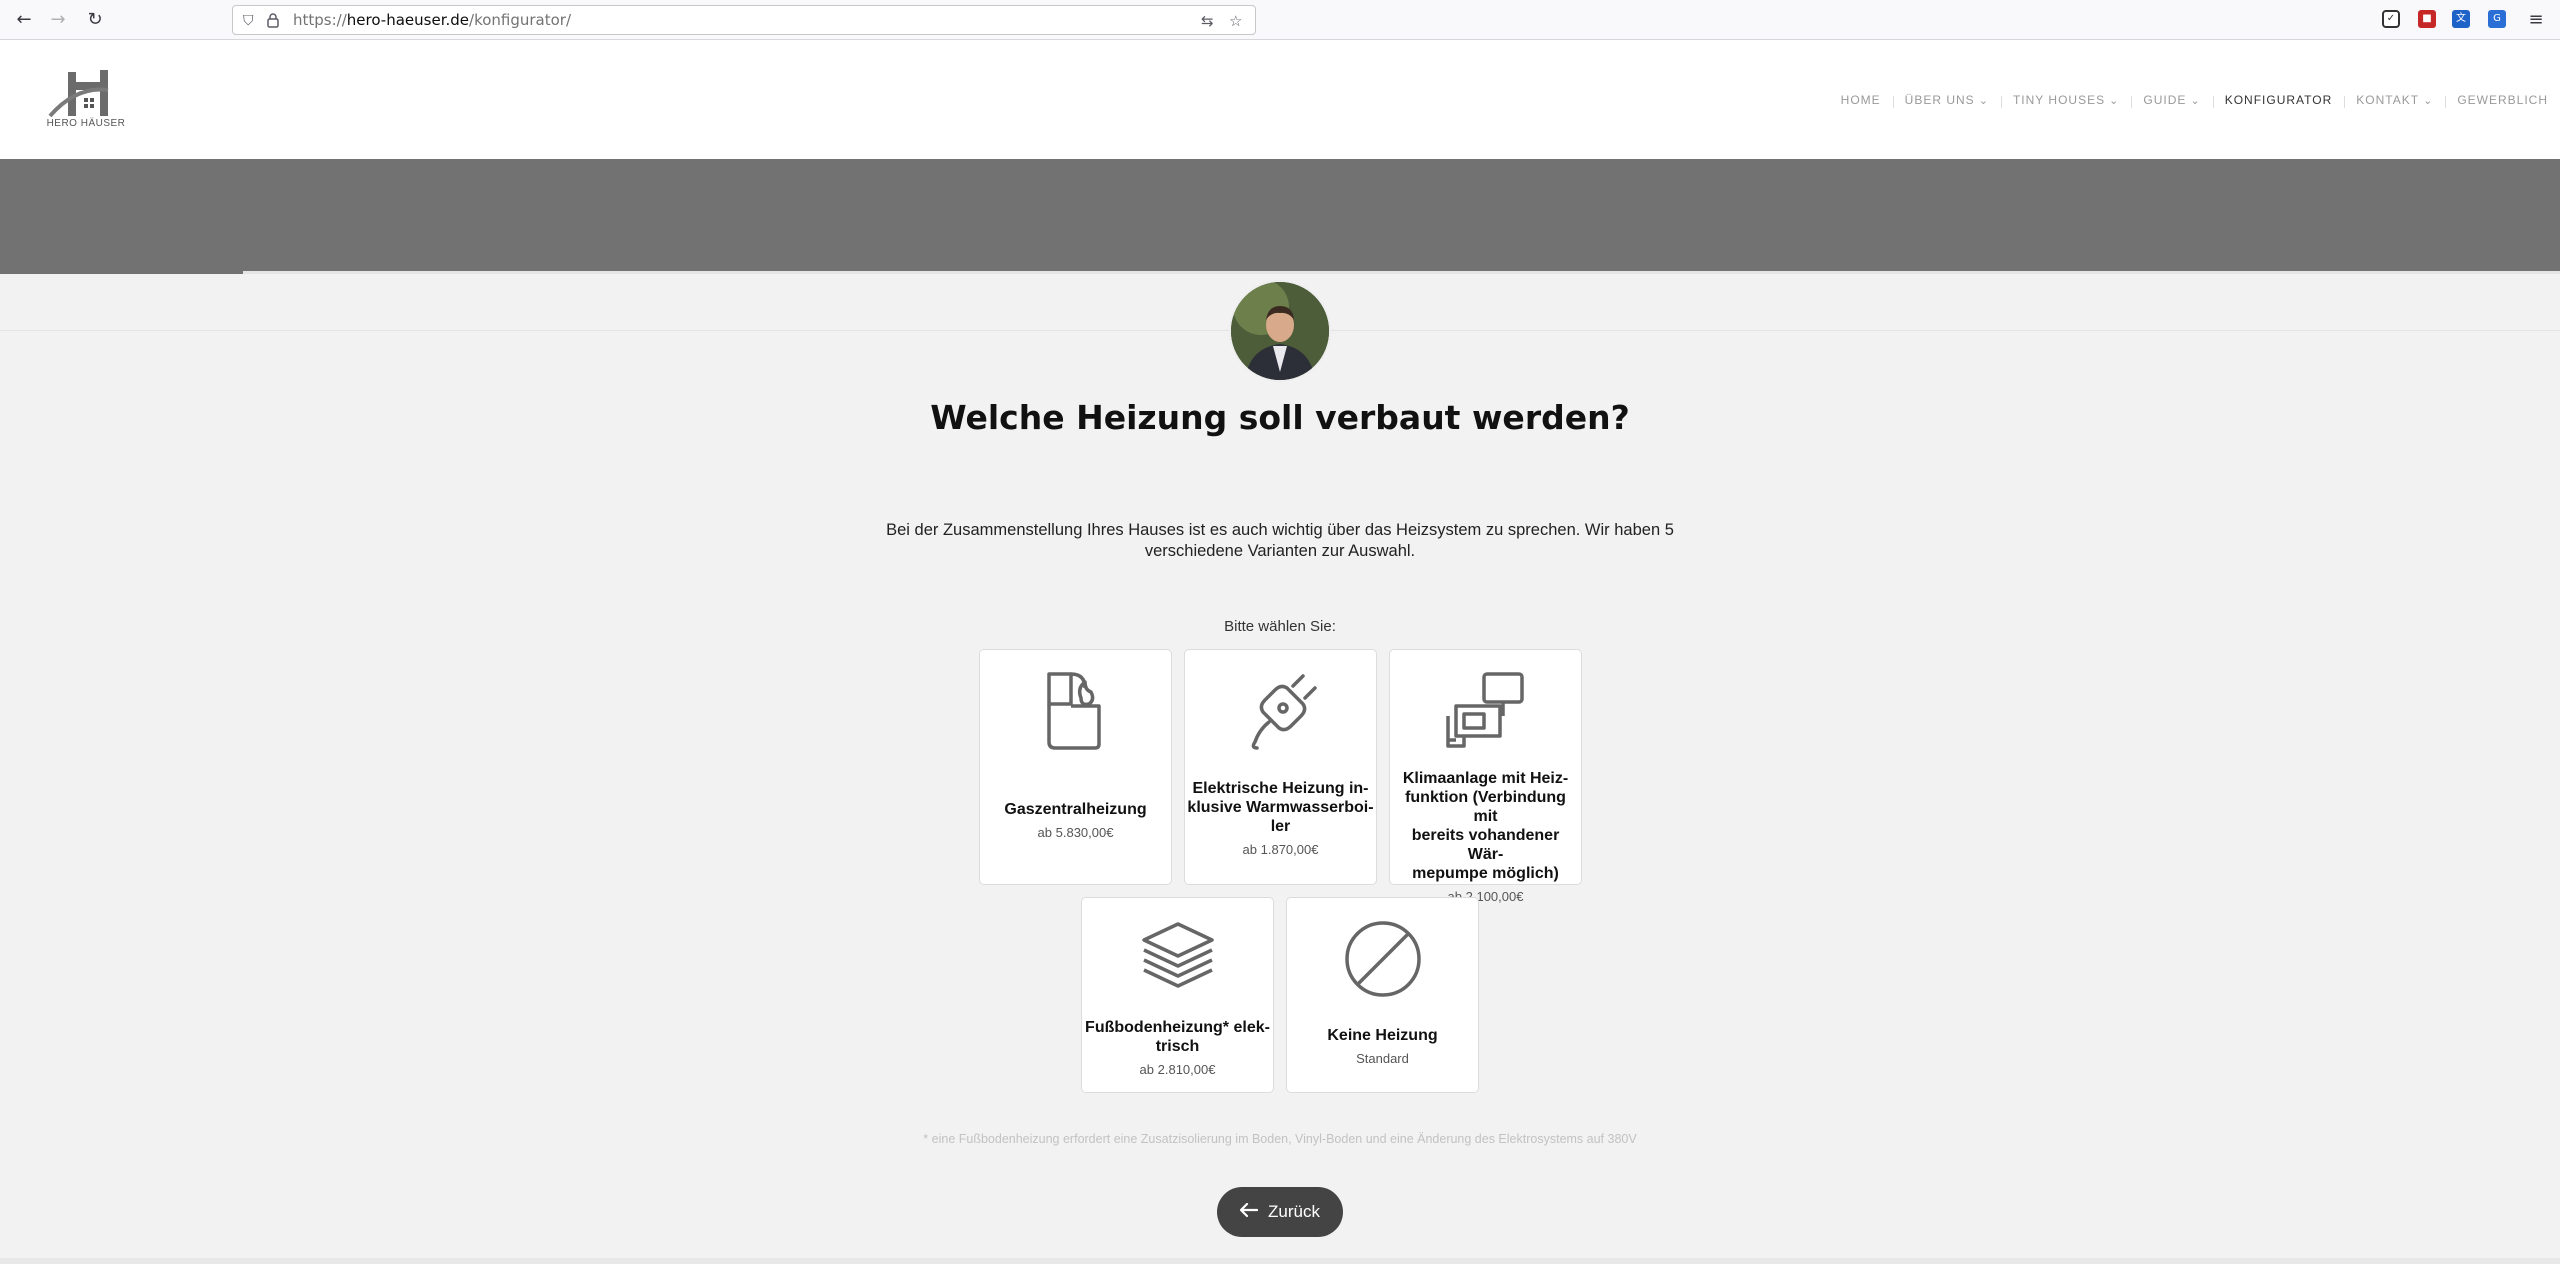  Describe the element at coordinates (1382, 962) in the screenshot. I see `none-icon` at that location.